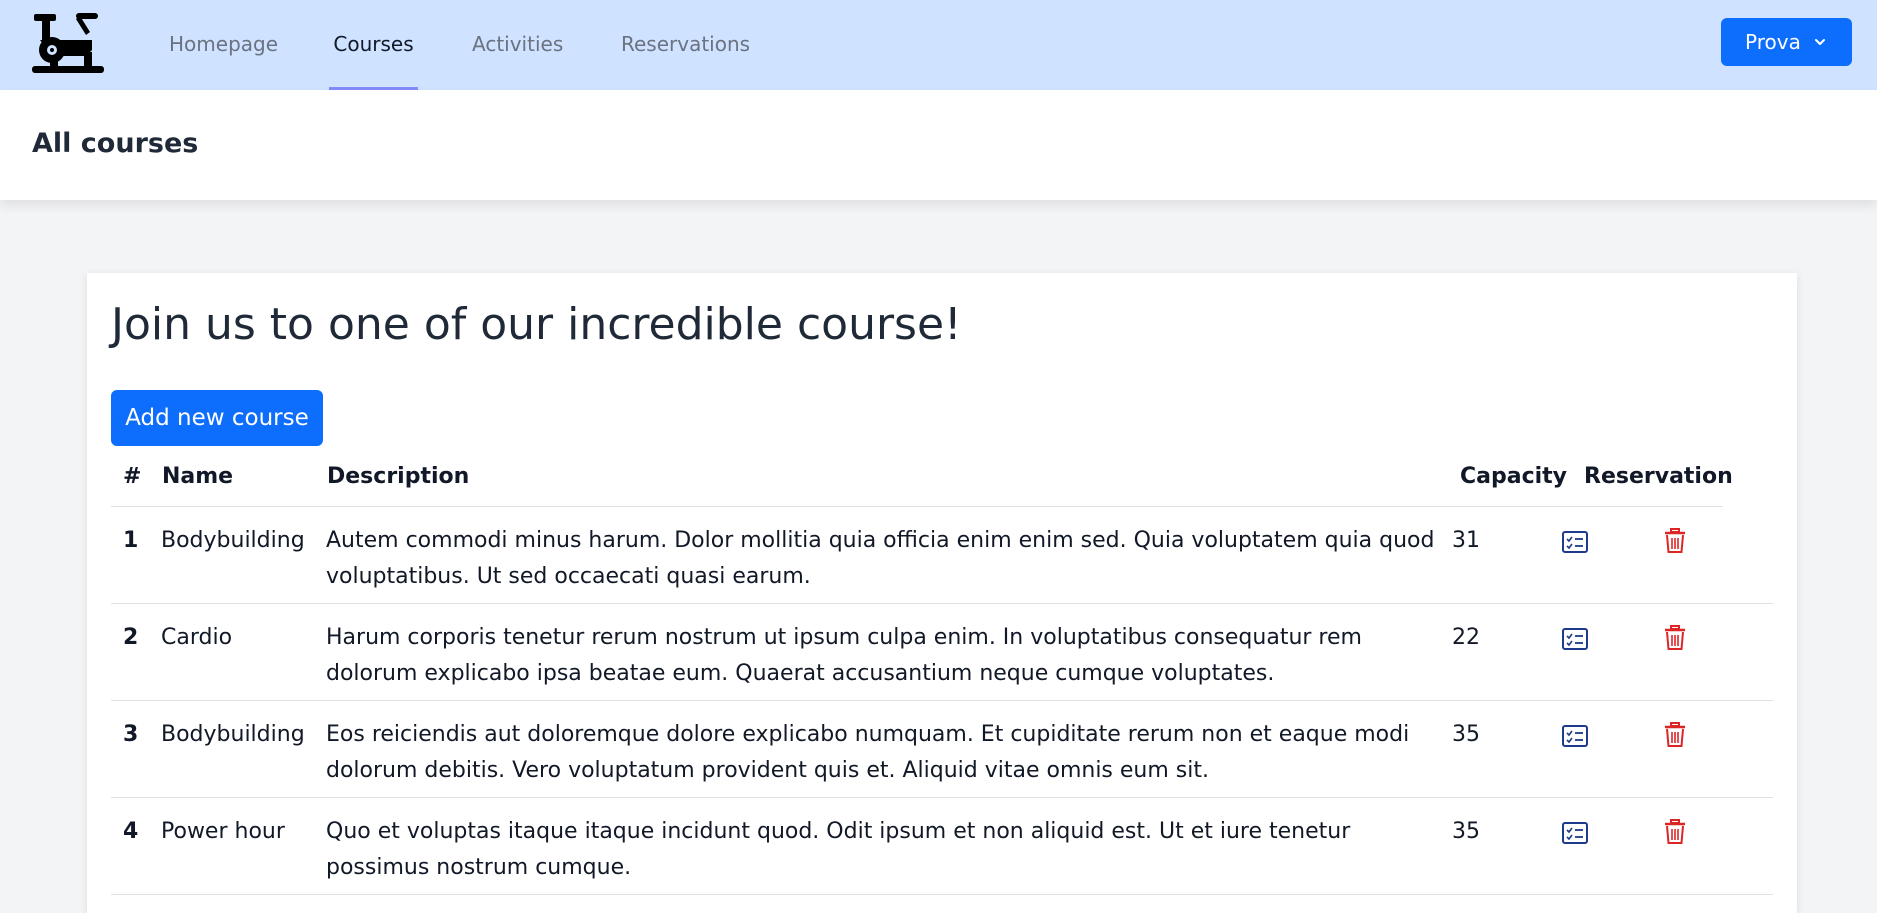 The image size is (1877, 913). I want to click on course-name: Cardio, so click(197, 637).